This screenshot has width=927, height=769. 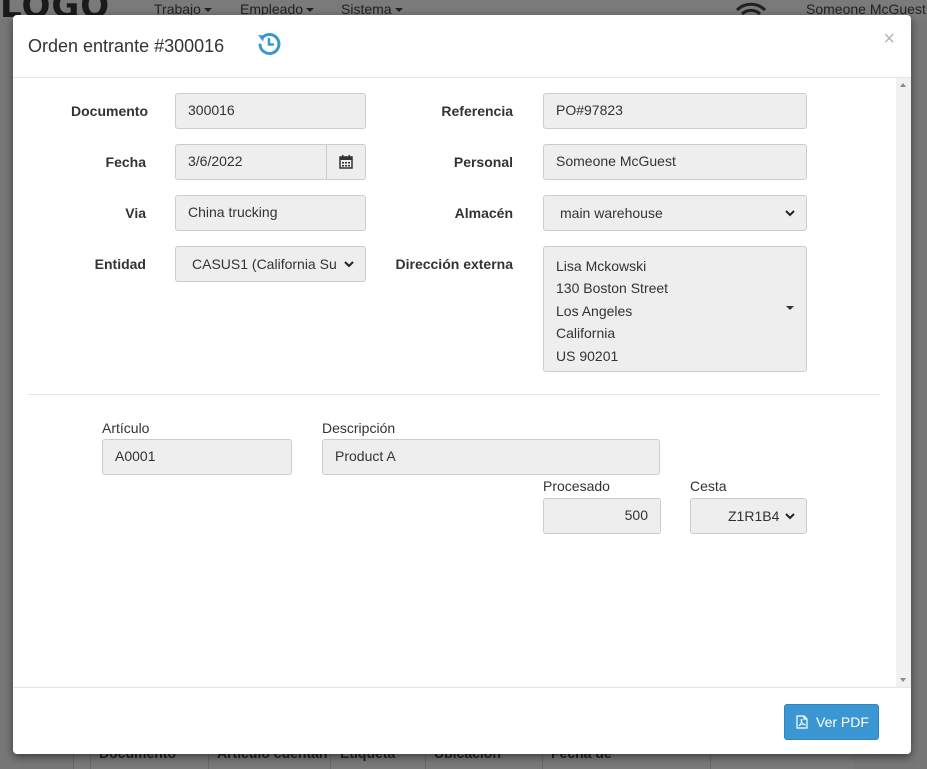 I want to click on procesado-field: 500, so click(x=602, y=516).